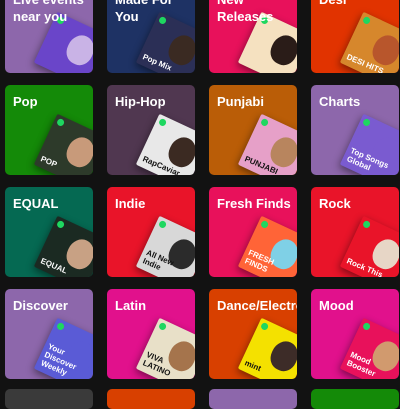 This screenshot has width=400, height=409. What do you see at coordinates (369, 144) in the screenshot?
I see `playlist-cover-image: Top Songs Global` at bounding box center [369, 144].